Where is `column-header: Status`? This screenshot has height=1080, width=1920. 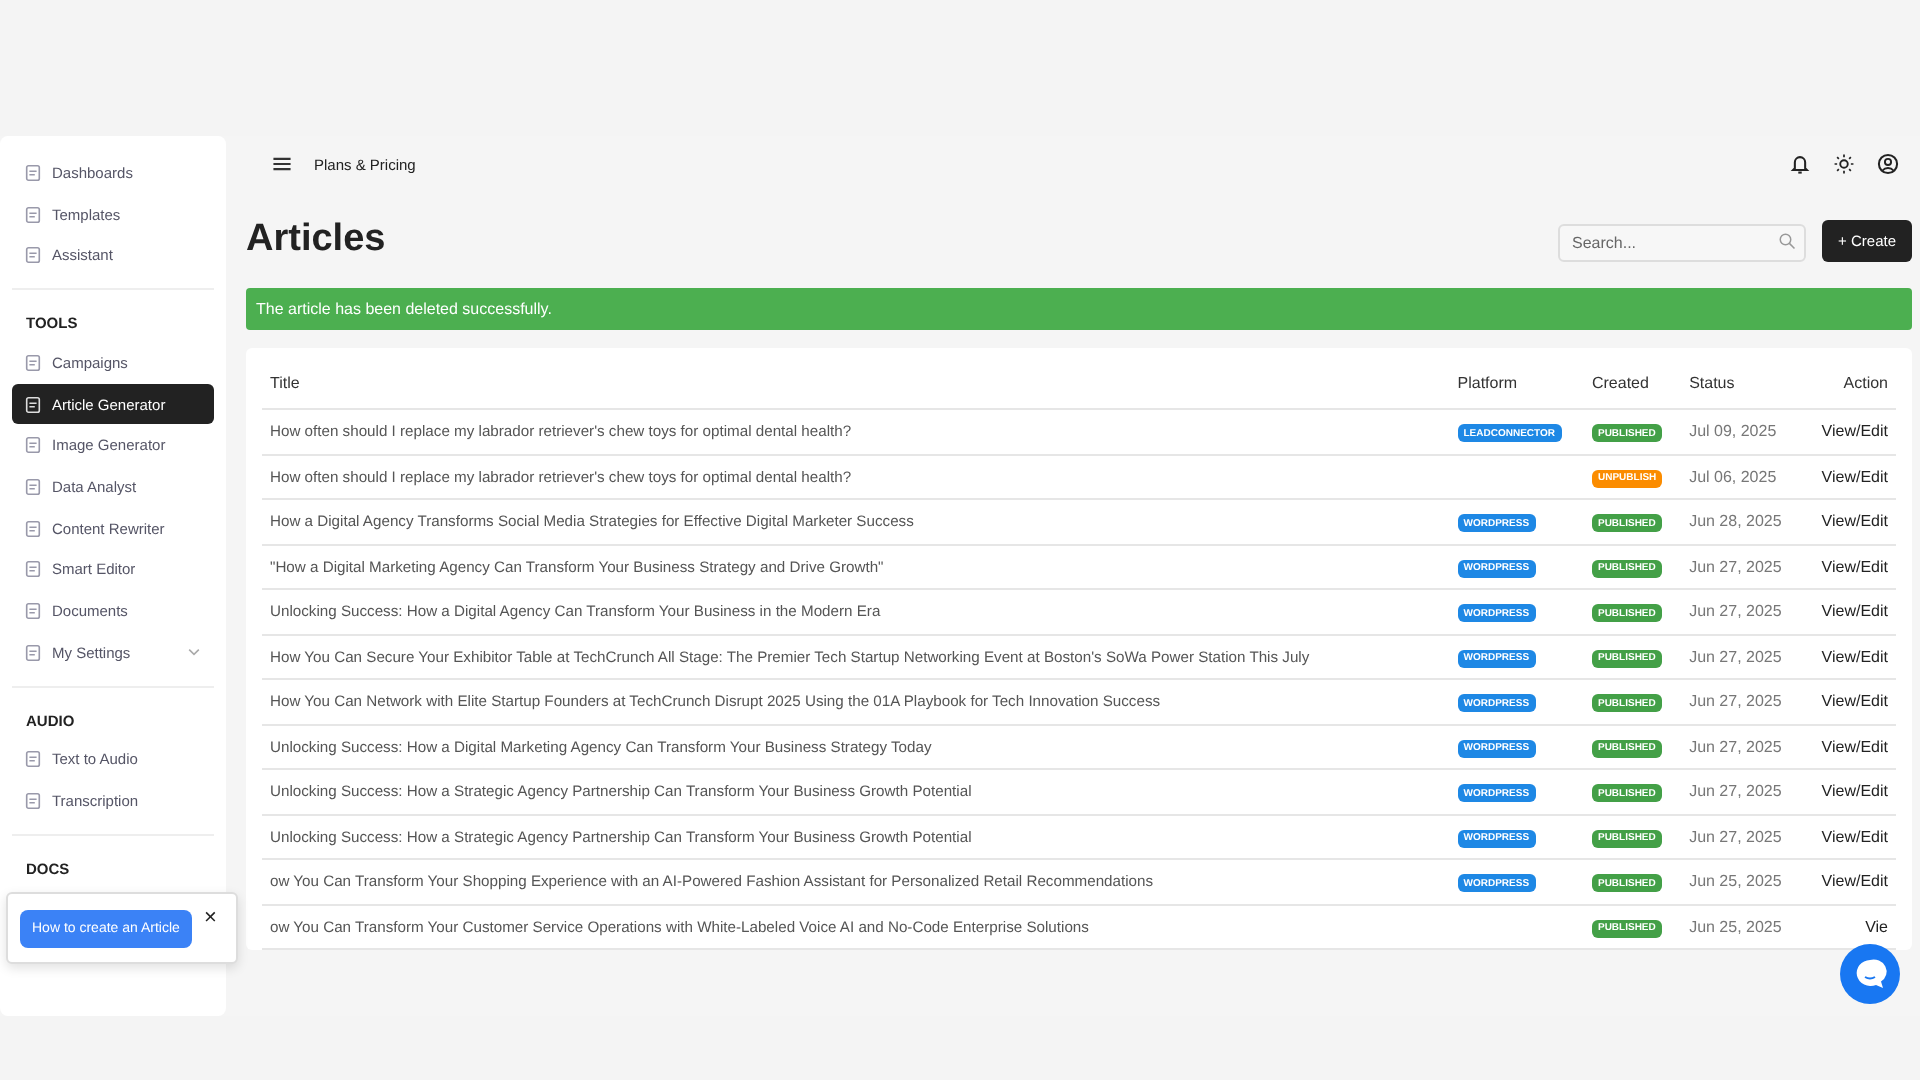 column-header: Status is located at coordinates (1742, 382).